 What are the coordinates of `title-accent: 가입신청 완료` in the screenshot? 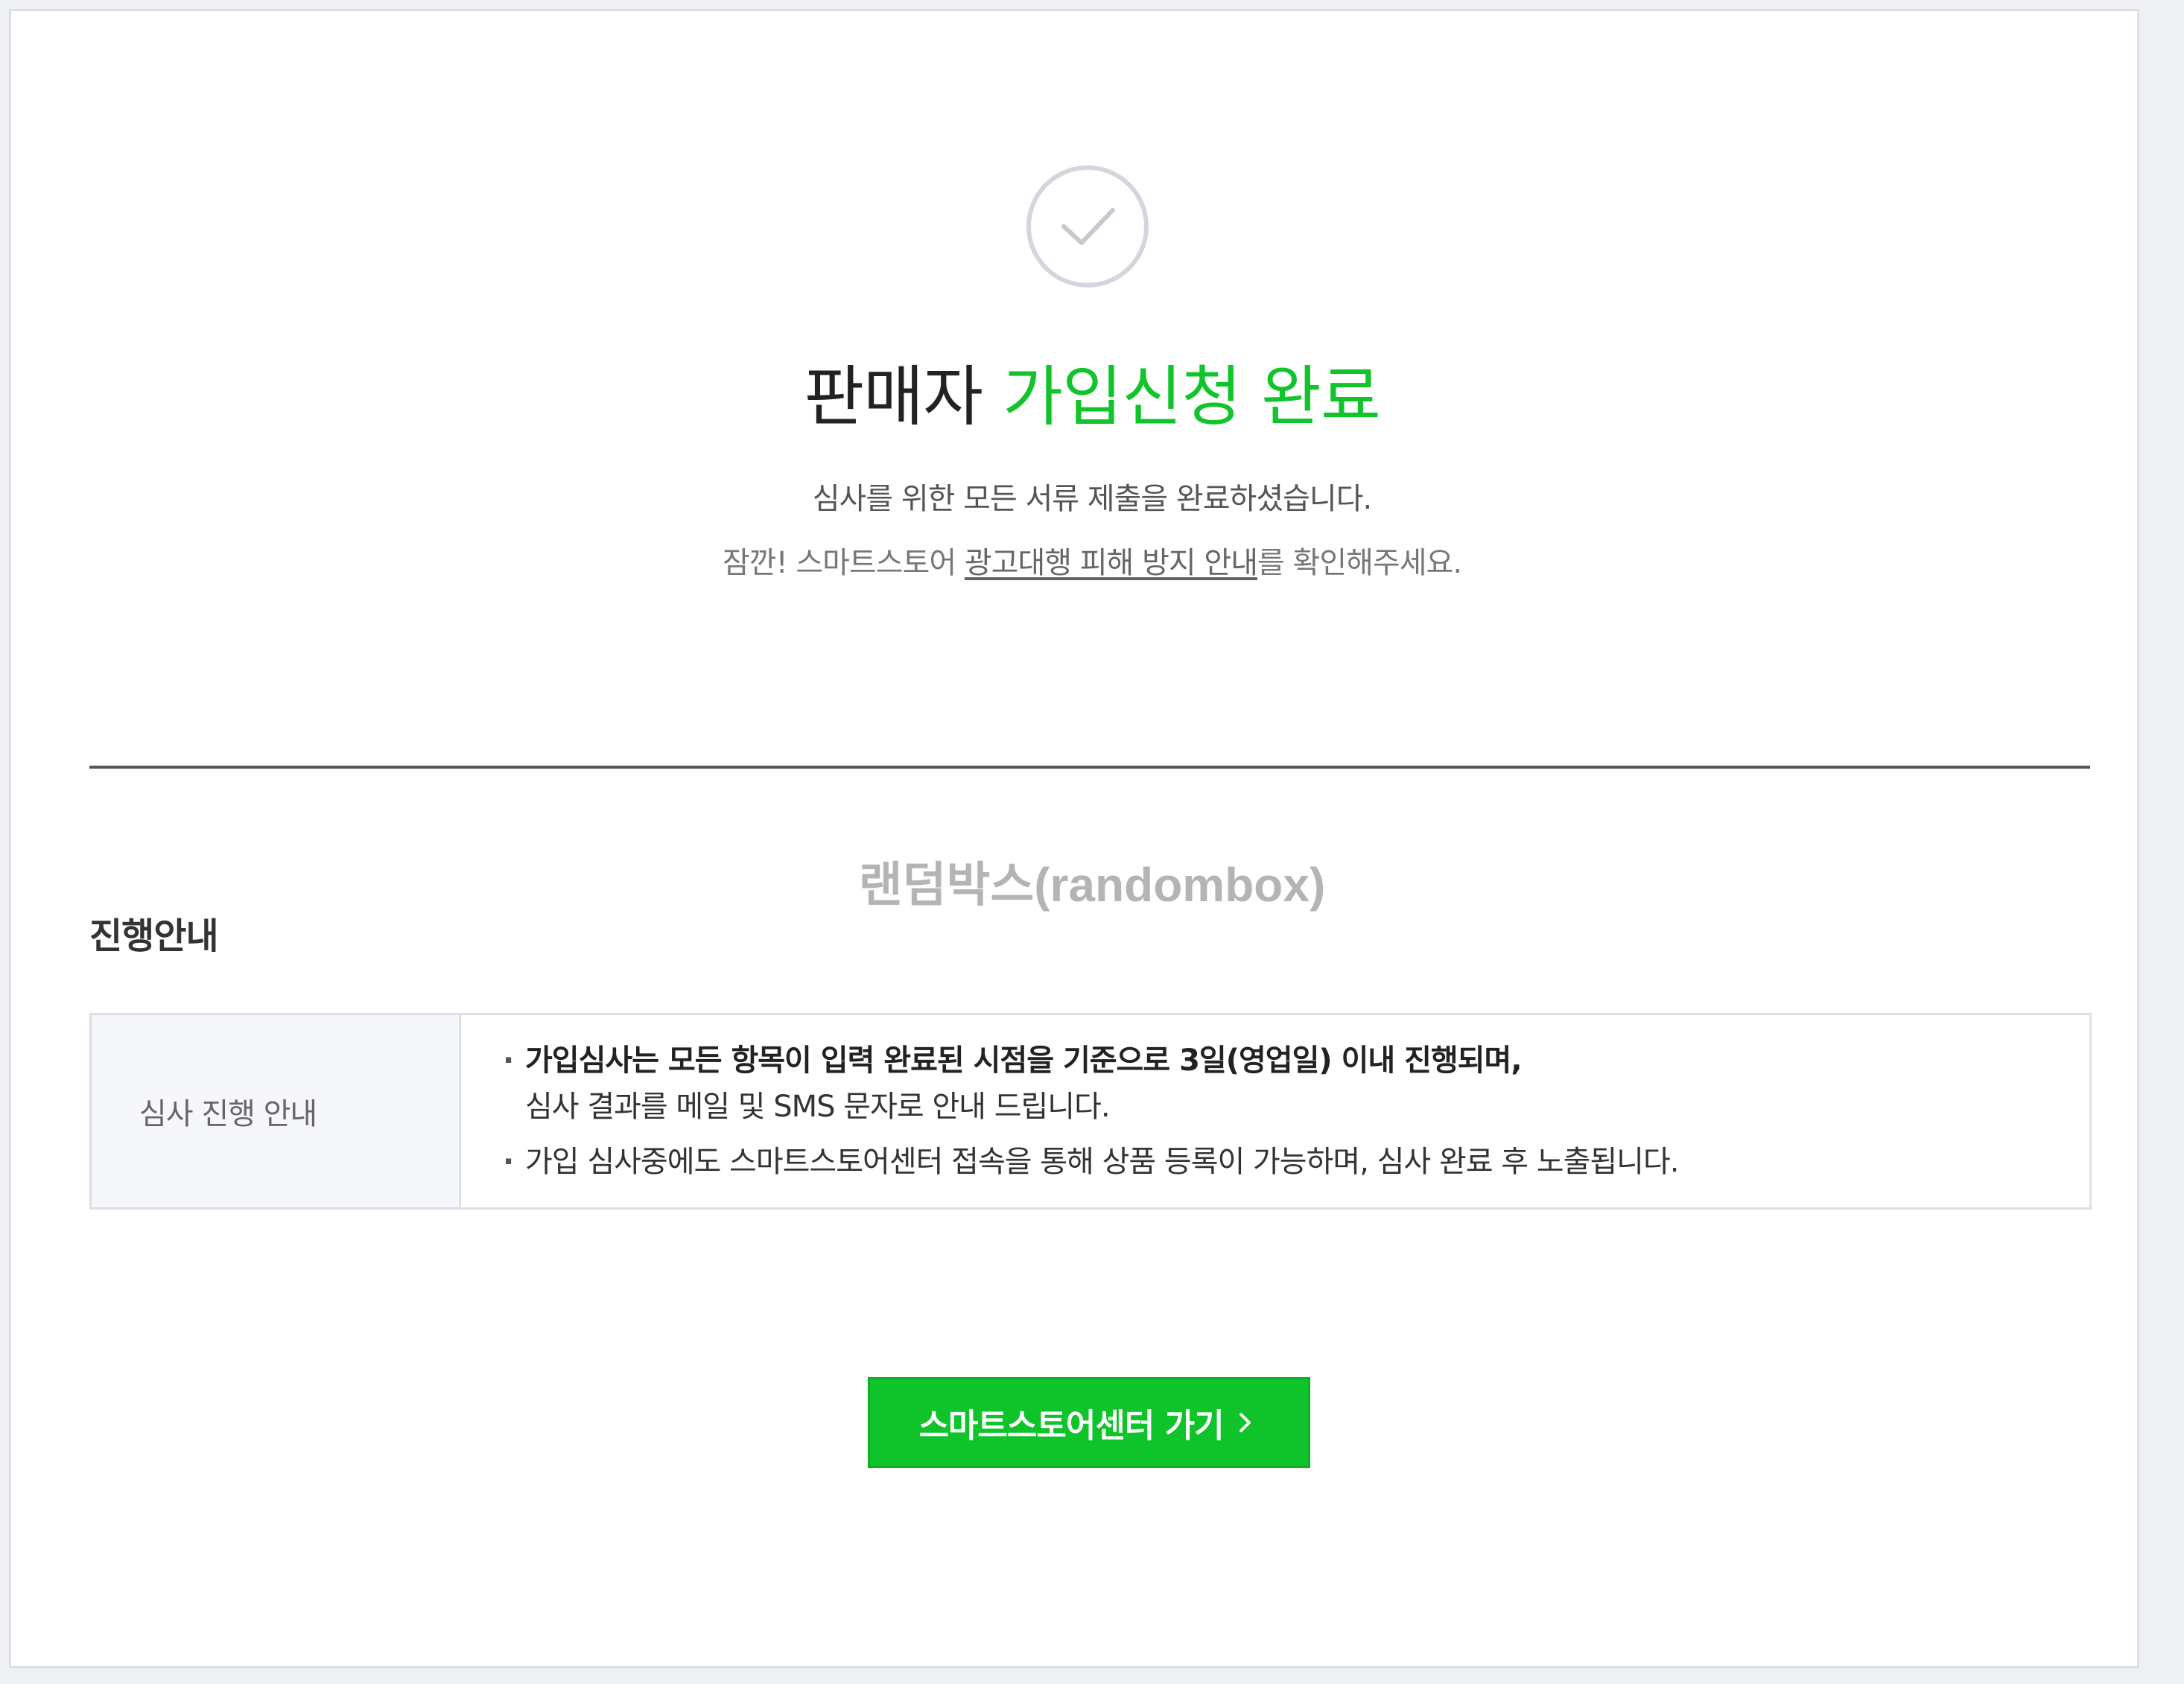 It's located at (1192, 396).